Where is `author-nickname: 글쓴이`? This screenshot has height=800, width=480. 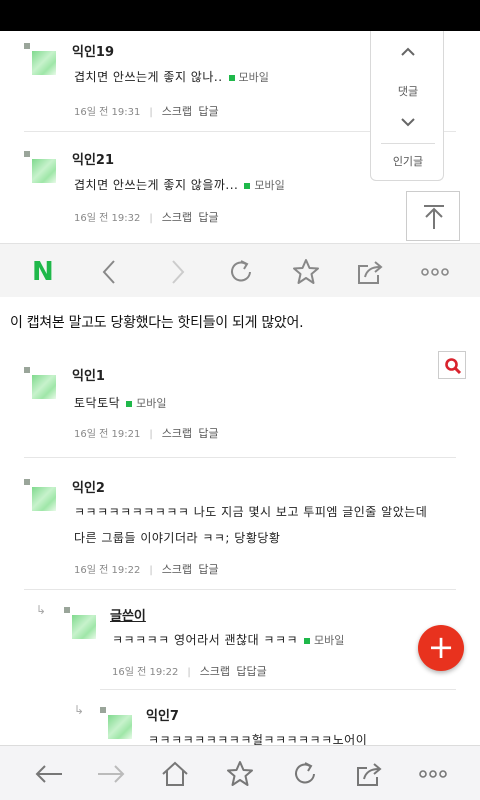 author-nickname: 글쓴이 is located at coordinates (128, 614).